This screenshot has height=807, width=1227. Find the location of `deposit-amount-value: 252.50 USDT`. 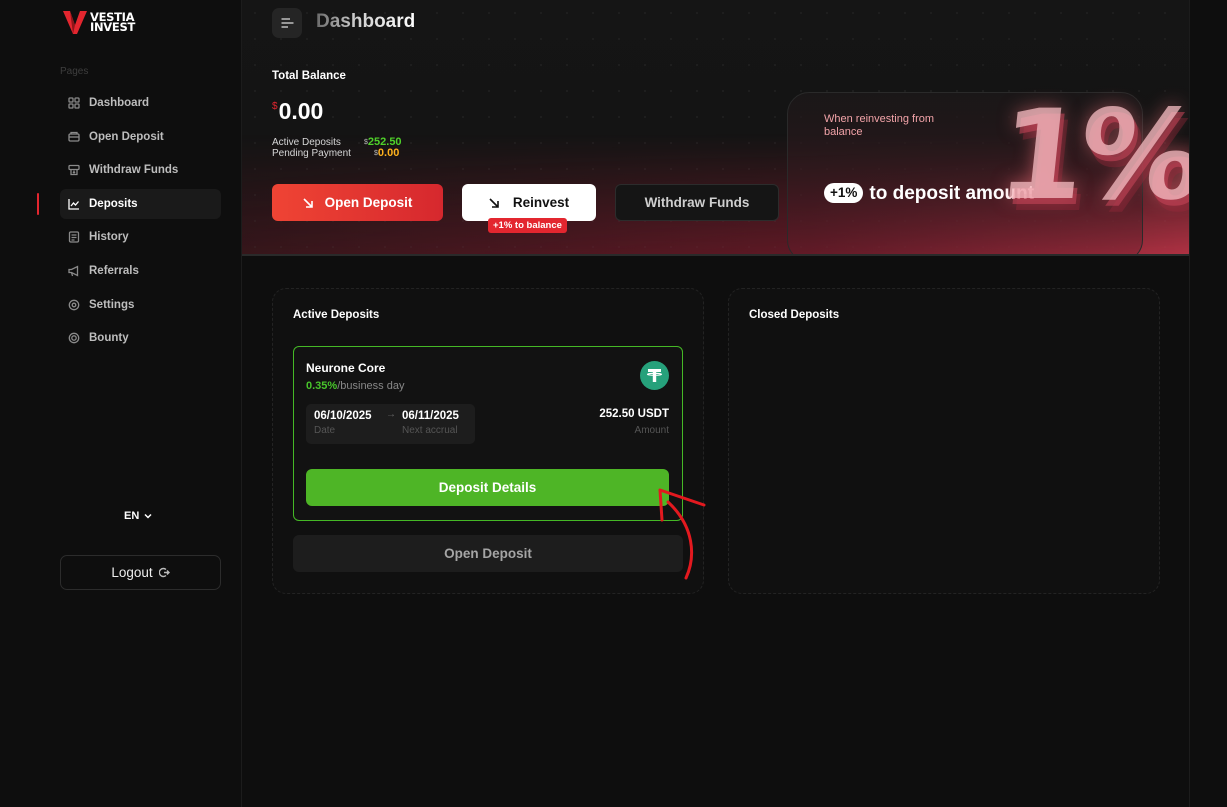

deposit-amount-value: 252.50 USDT is located at coordinates (634, 414).